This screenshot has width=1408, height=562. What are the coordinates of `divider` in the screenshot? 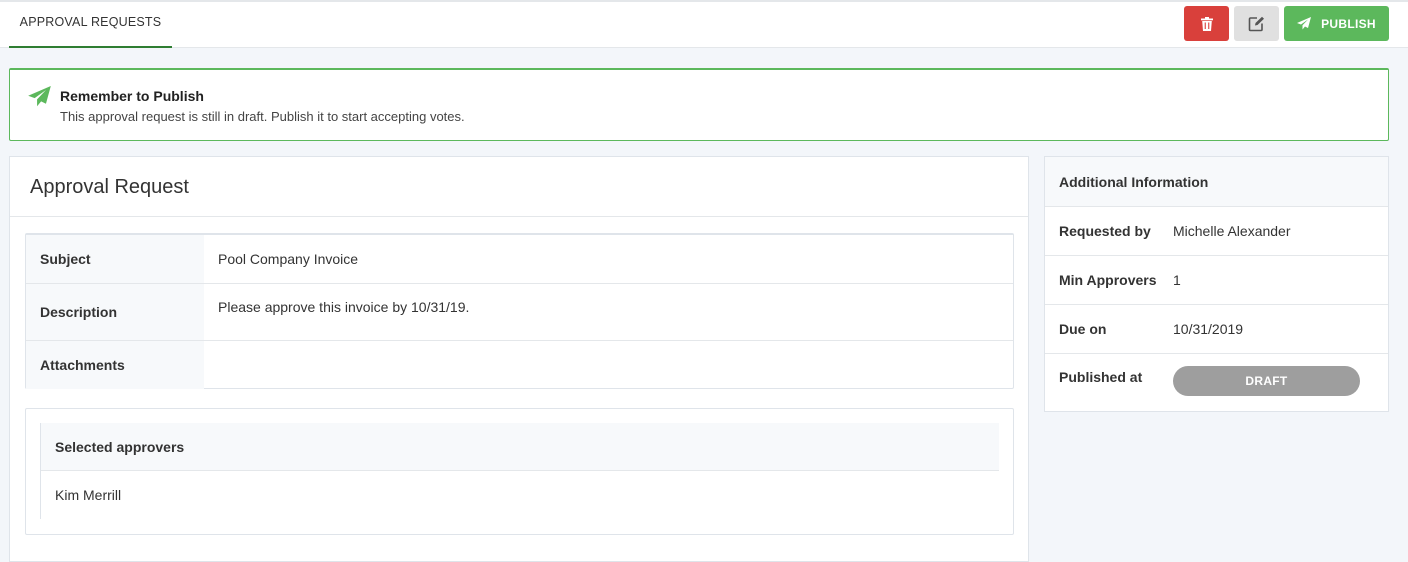 It's located at (519, 216).